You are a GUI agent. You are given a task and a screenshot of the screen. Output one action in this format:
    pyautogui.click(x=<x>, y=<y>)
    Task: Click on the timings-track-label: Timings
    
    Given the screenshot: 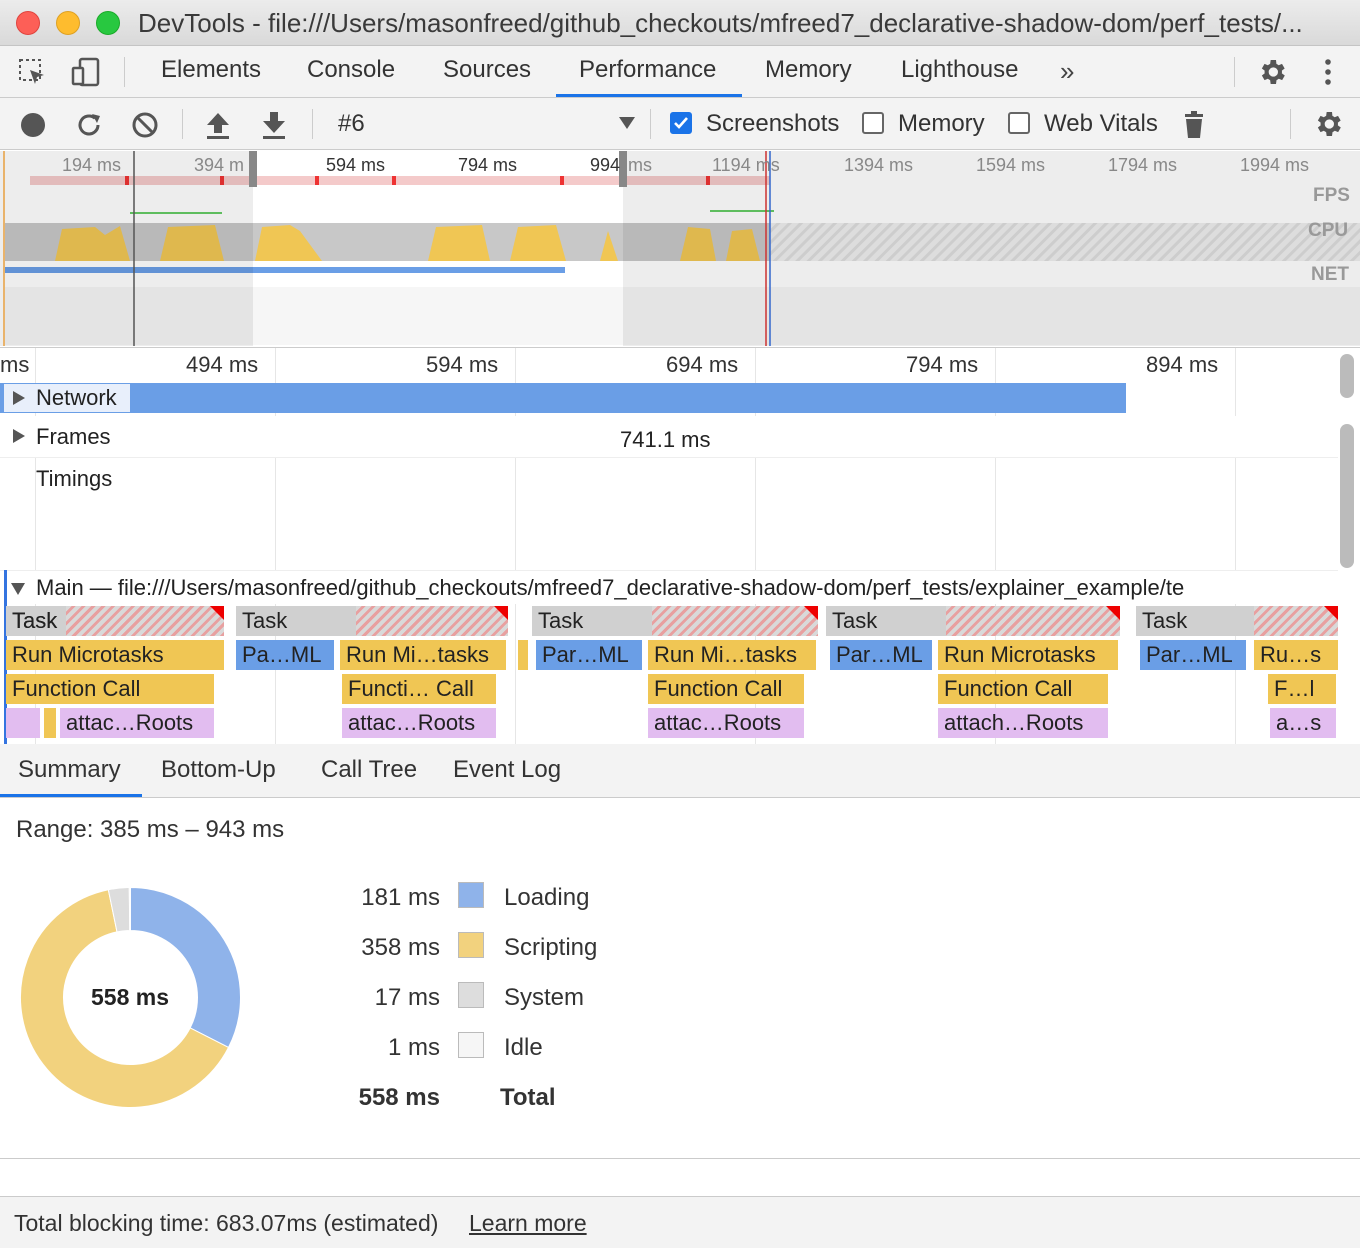 What is the action you would take?
    pyautogui.click(x=74, y=478)
    